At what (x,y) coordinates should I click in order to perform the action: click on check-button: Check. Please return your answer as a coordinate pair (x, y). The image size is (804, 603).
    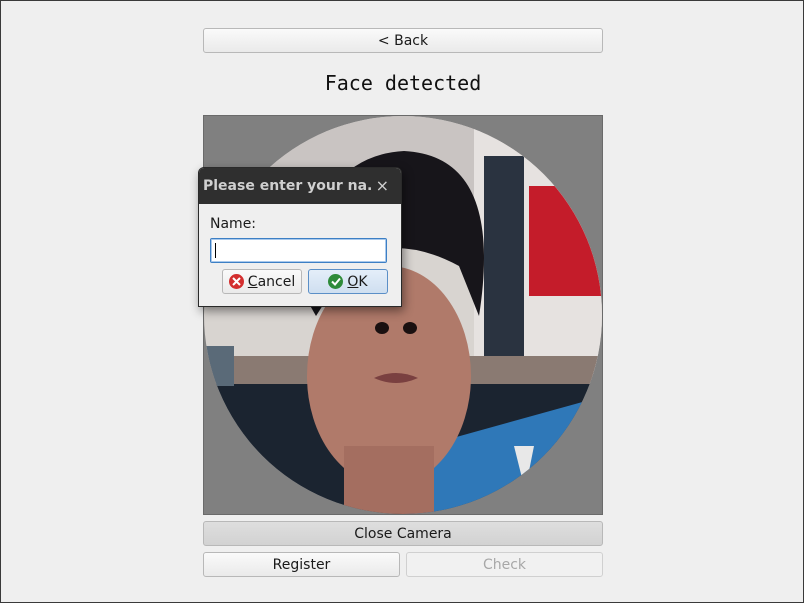
    Looking at the image, I should click on (504, 564).